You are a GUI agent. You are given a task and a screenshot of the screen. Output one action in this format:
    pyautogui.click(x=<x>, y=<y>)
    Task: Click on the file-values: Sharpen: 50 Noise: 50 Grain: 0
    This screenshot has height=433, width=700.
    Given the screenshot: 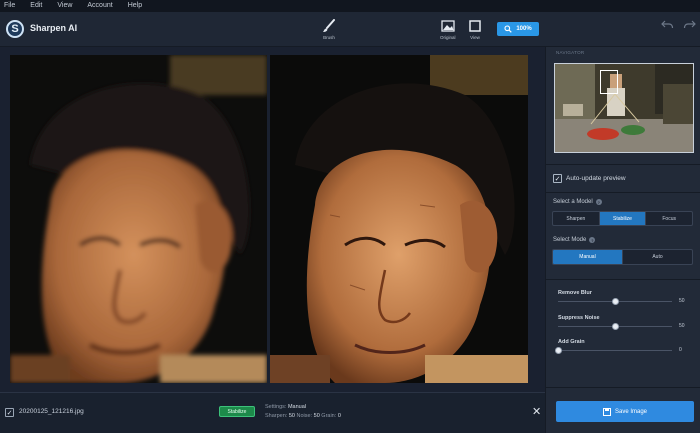 What is the action you would take?
    pyautogui.click(x=303, y=416)
    